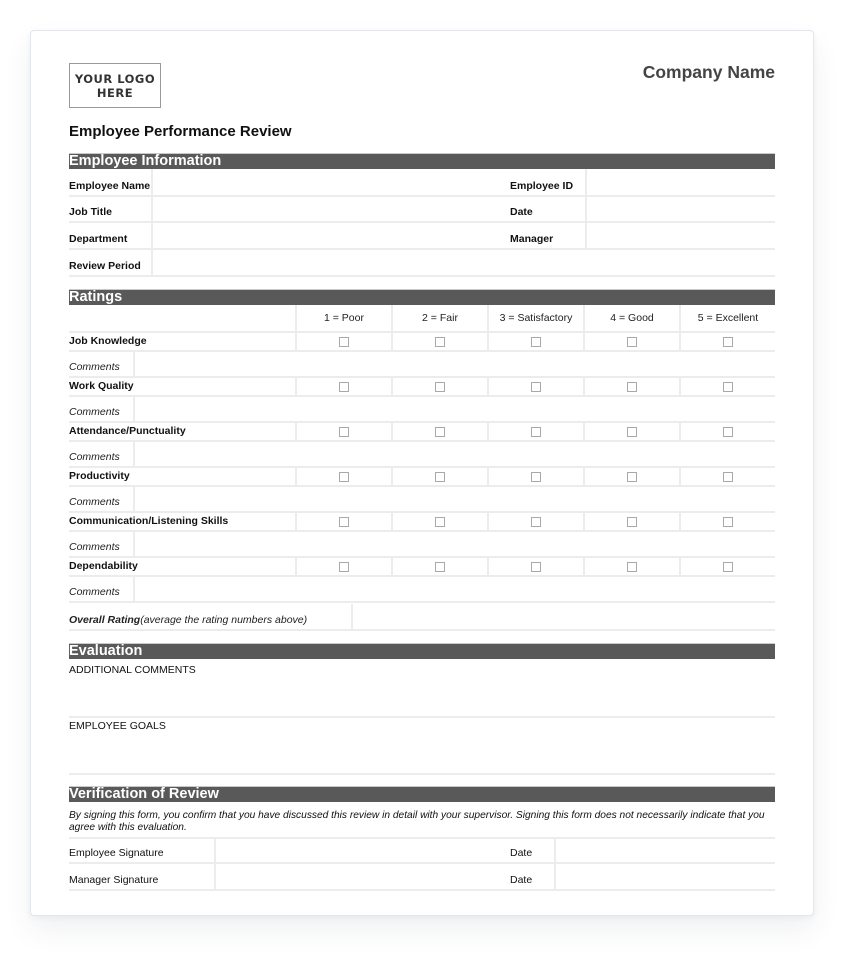 The width and height of the screenshot is (844, 961). What do you see at coordinates (422, 794) in the screenshot?
I see `section-header-verification: Verification of Review` at bounding box center [422, 794].